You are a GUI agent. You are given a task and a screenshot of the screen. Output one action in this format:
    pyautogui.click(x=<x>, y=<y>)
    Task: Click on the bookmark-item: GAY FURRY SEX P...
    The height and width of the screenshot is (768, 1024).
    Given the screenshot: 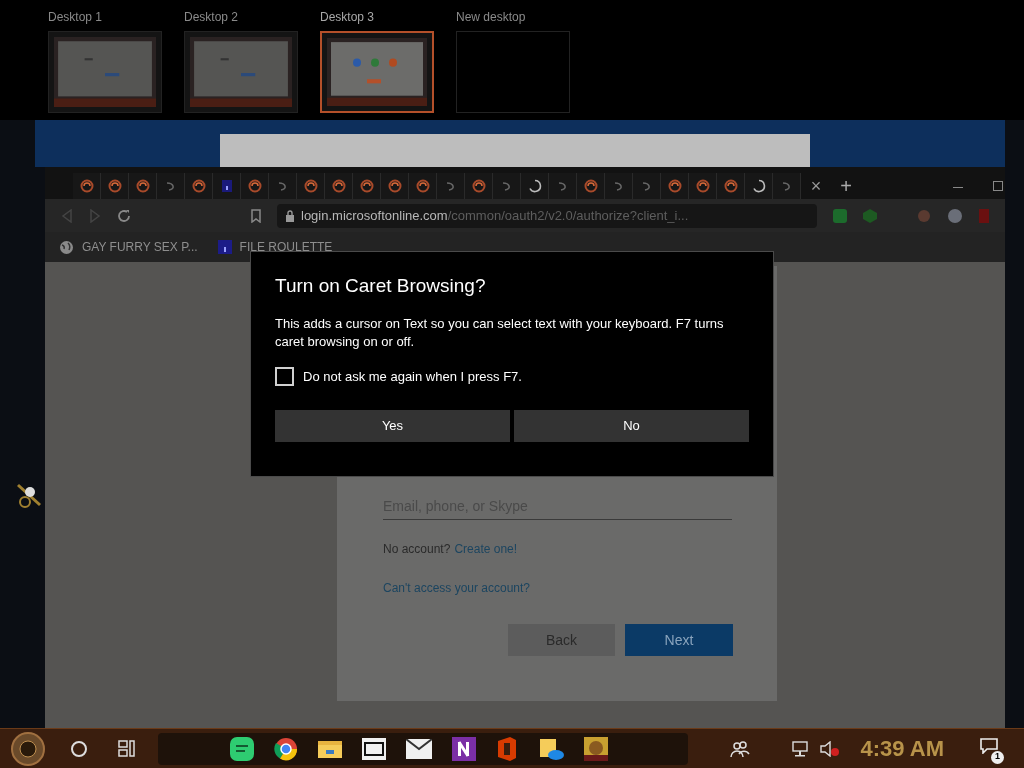 What is the action you would take?
    pyautogui.click(x=128, y=247)
    